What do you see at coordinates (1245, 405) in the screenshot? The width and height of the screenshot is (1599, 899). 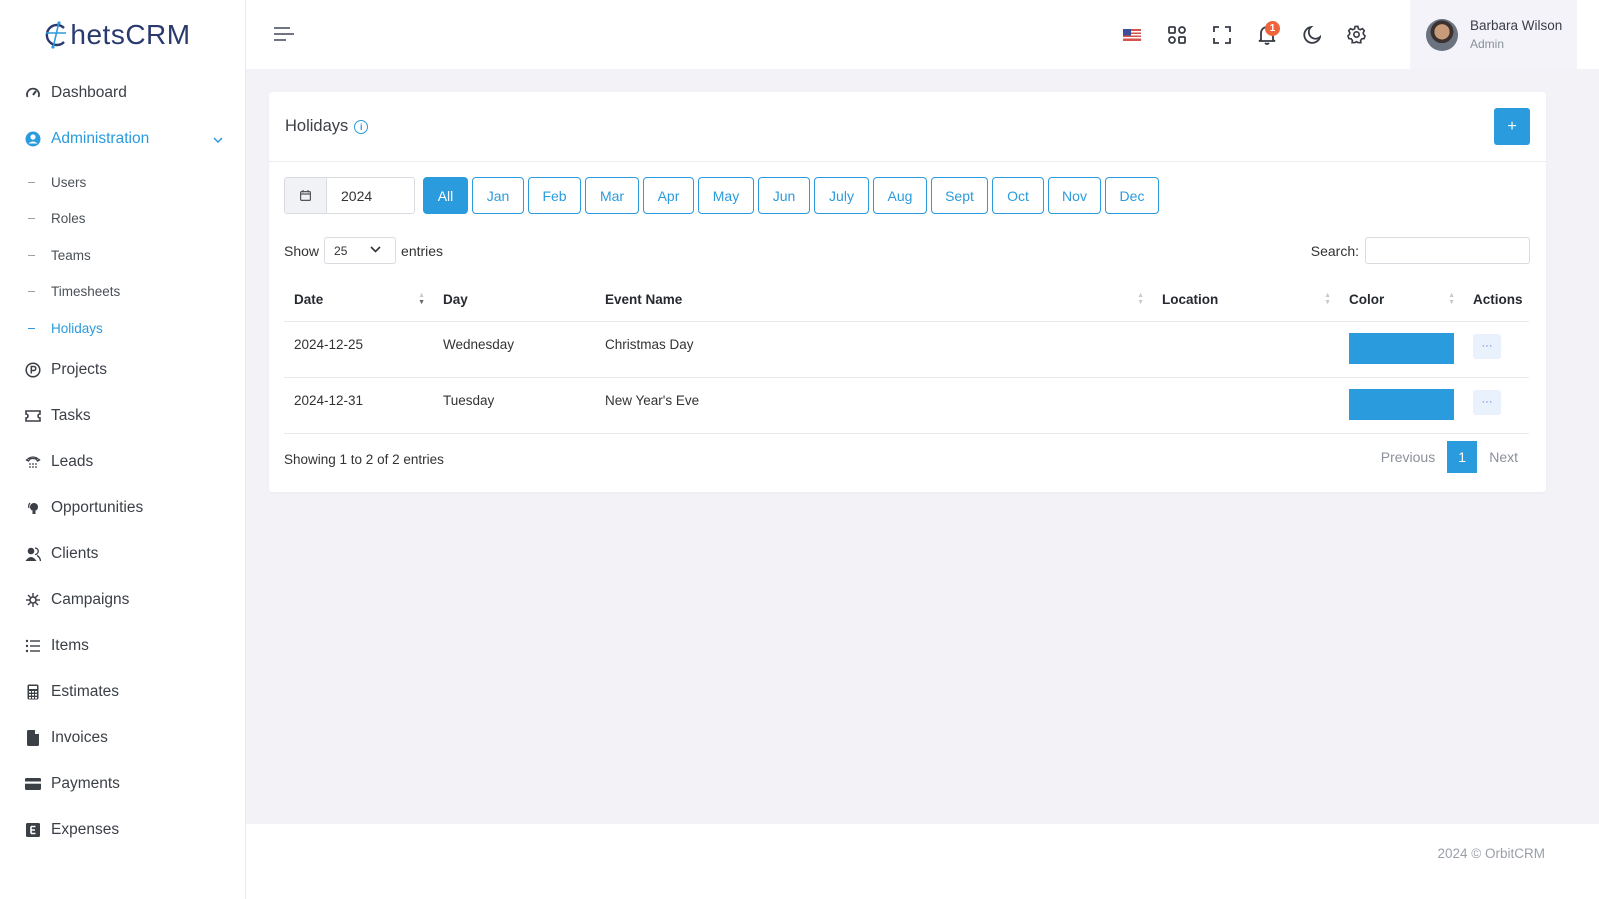 I see `cell-location` at bounding box center [1245, 405].